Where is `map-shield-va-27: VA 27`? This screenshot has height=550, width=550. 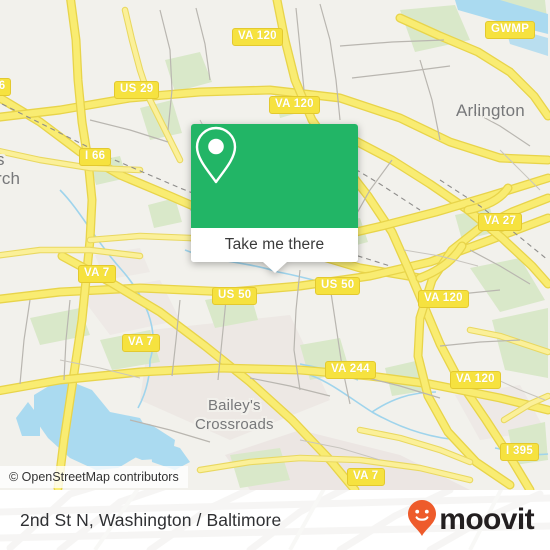 map-shield-va-27: VA 27 is located at coordinates (500, 222).